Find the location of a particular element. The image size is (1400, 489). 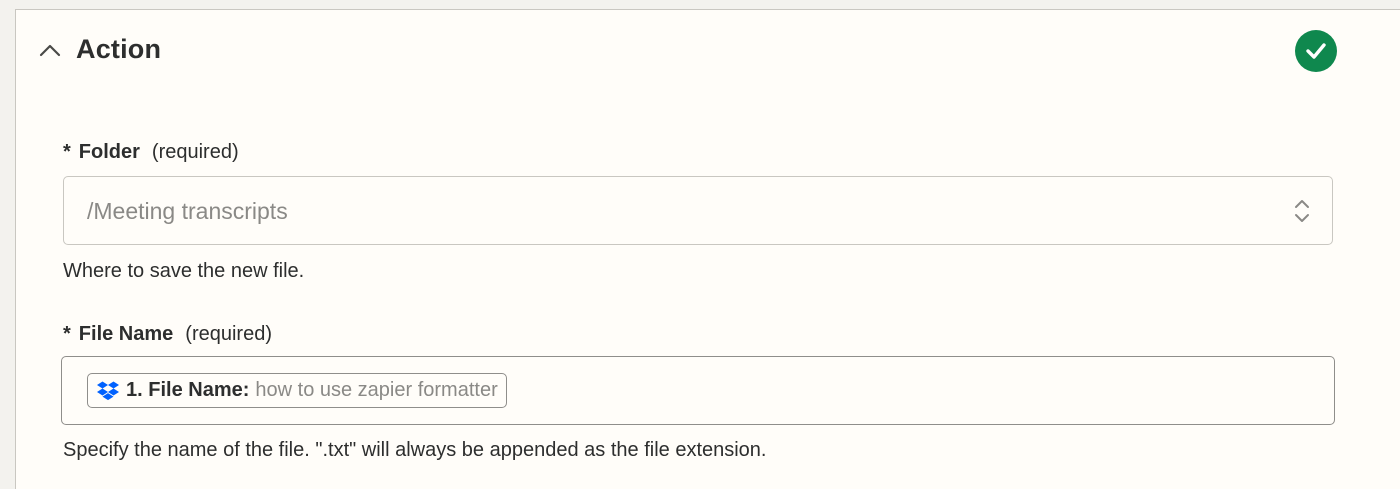

section-title: Action is located at coordinates (119, 49).